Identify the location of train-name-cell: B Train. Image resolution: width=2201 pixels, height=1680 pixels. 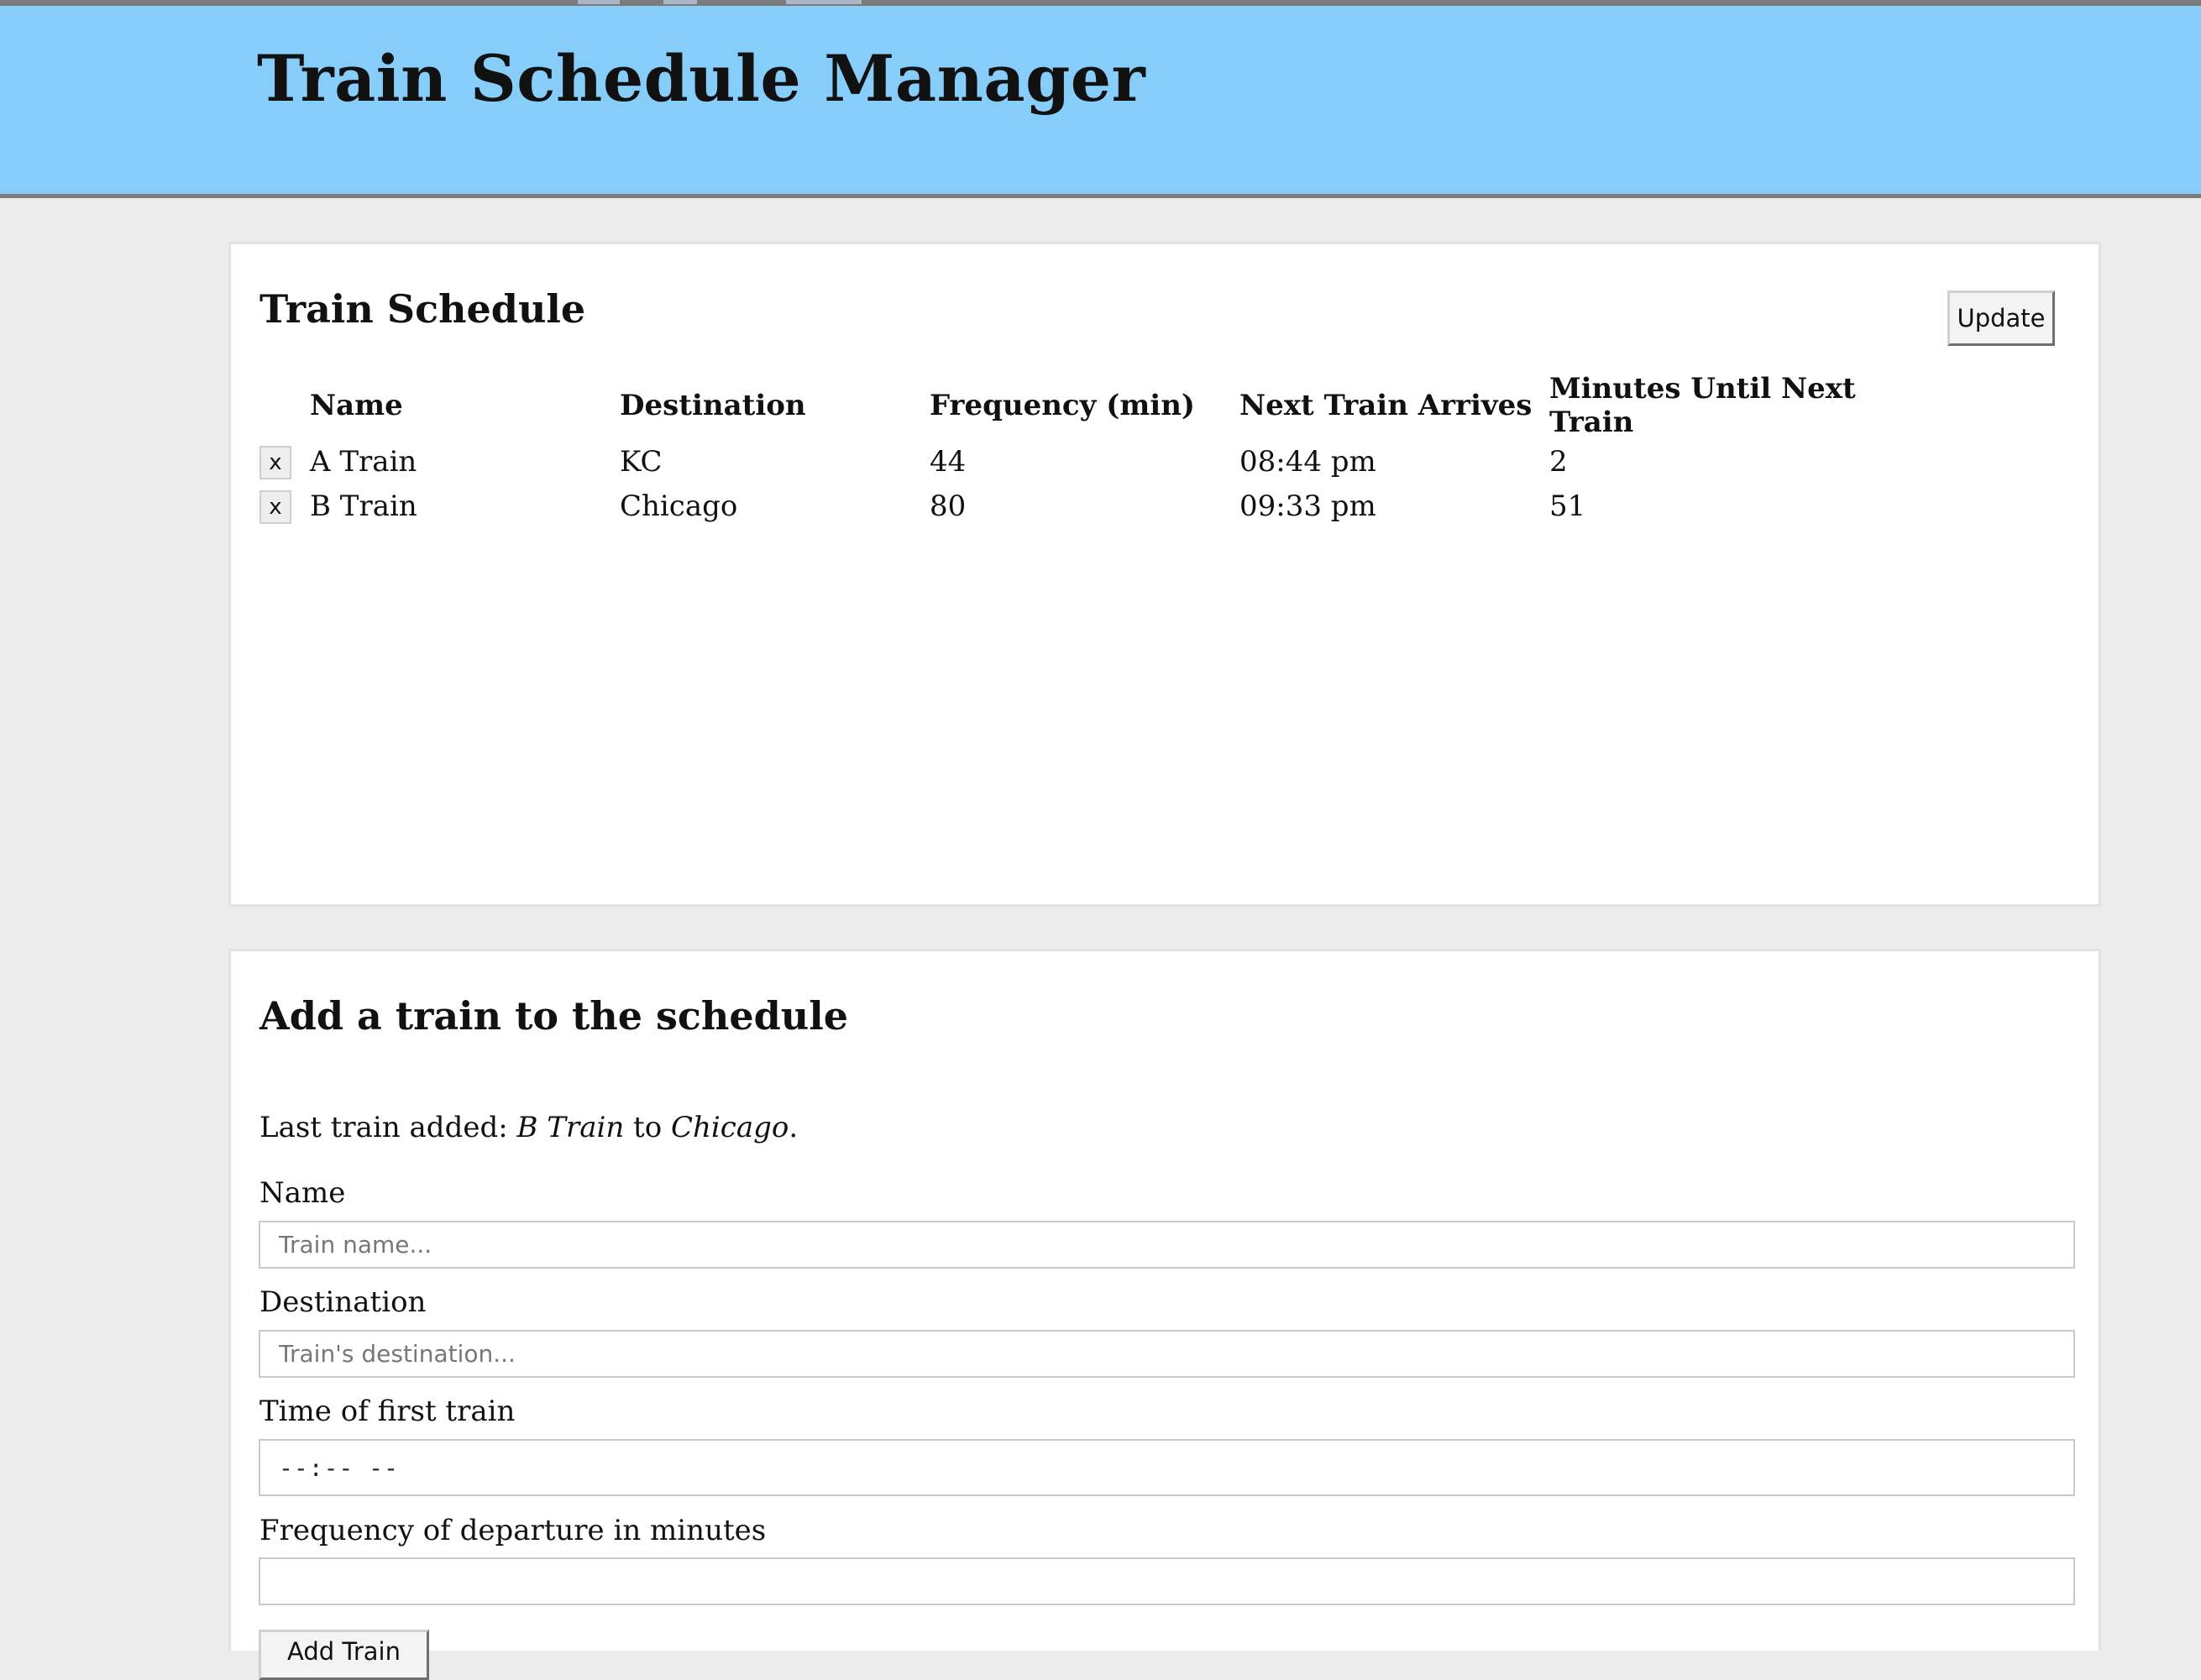
(363, 506).